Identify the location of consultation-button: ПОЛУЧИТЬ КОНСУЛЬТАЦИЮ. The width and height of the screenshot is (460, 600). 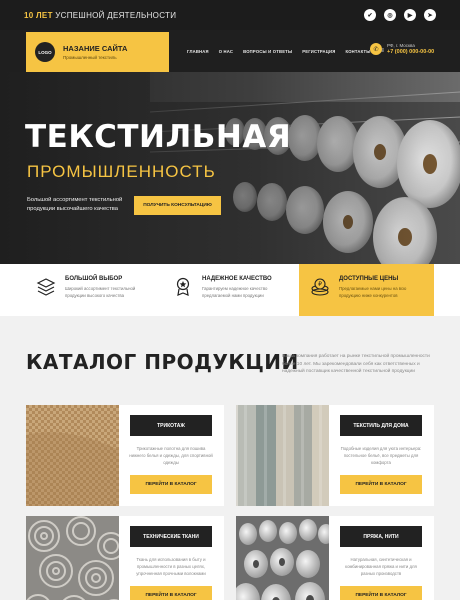
(177, 205).